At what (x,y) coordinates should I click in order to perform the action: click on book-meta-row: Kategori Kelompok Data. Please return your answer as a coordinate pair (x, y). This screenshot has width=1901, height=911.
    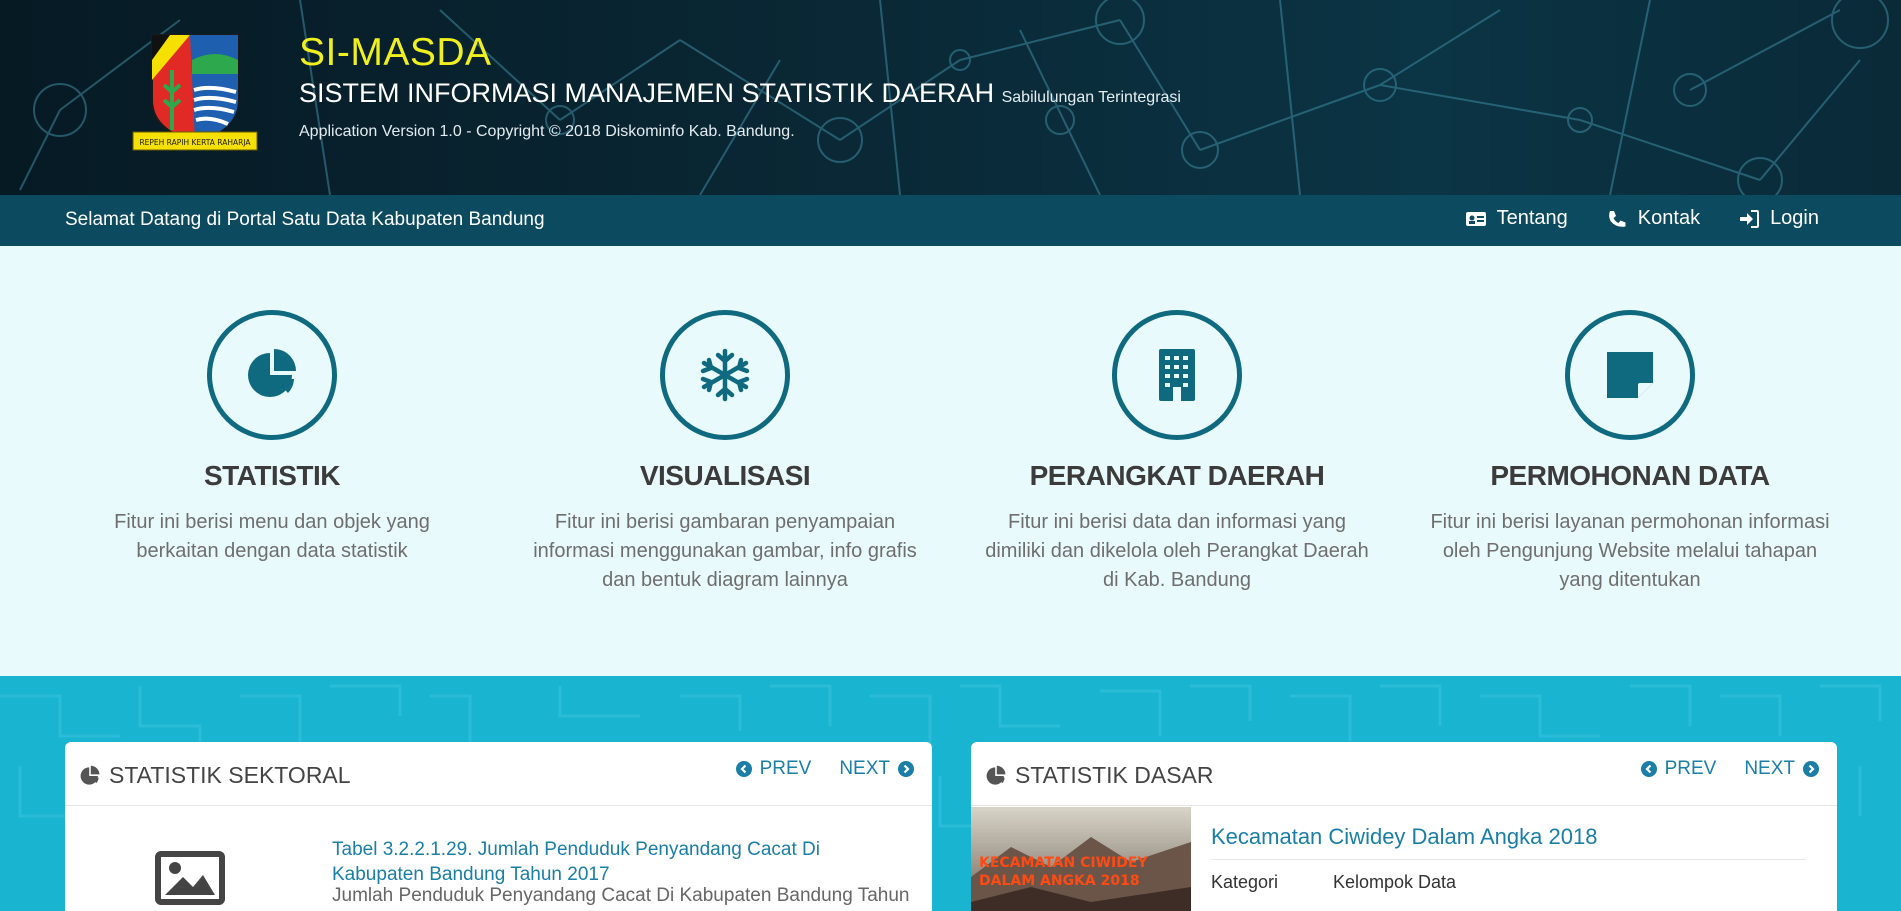
    Looking at the image, I should click on (1333, 882).